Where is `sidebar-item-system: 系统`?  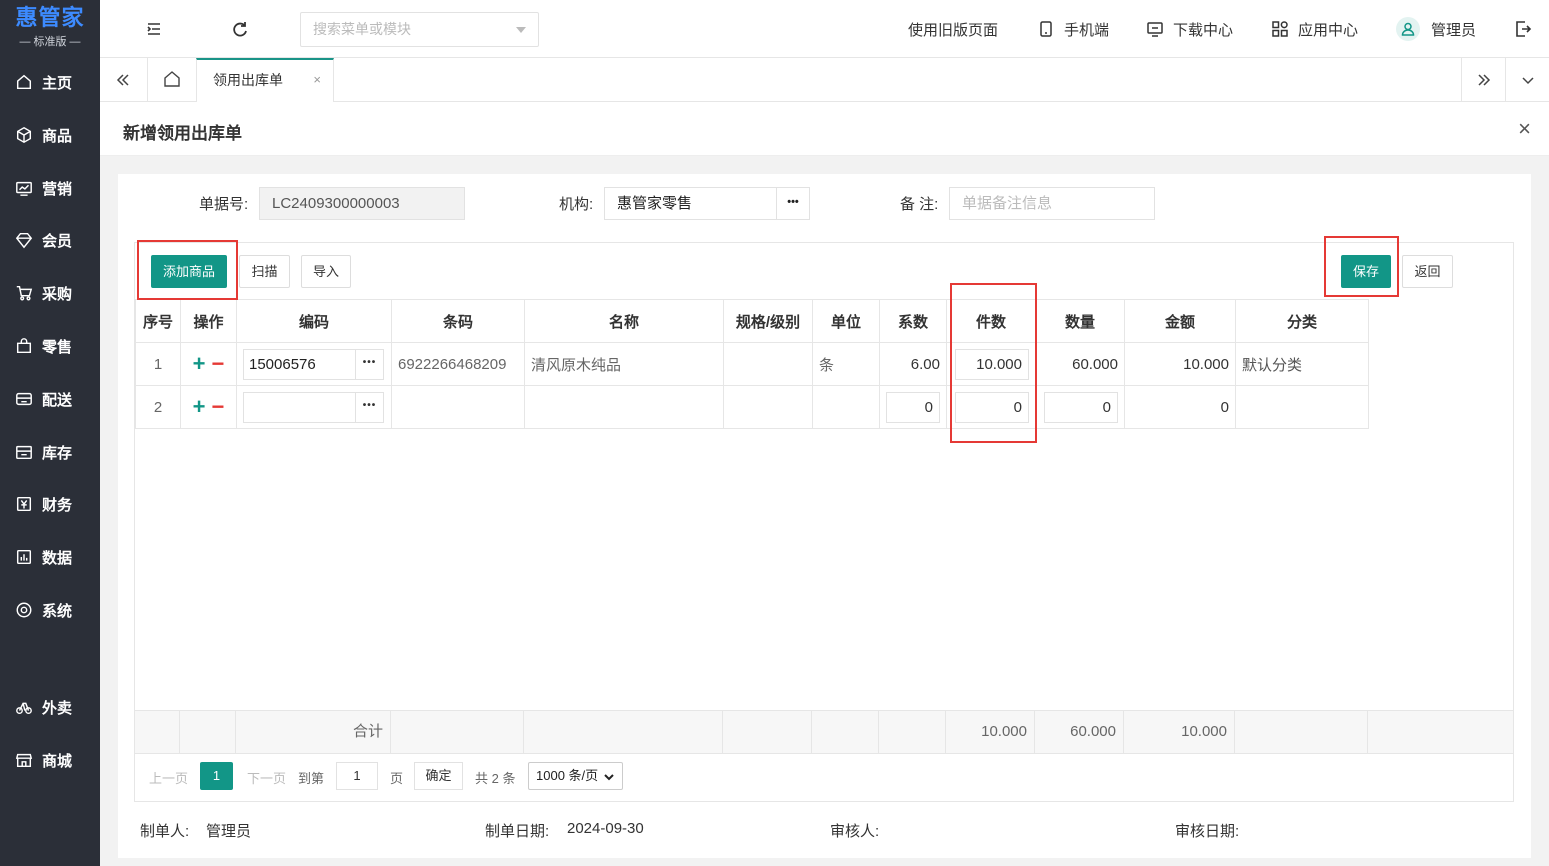
sidebar-item-system: 系统 is located at coordinates (50, 610).